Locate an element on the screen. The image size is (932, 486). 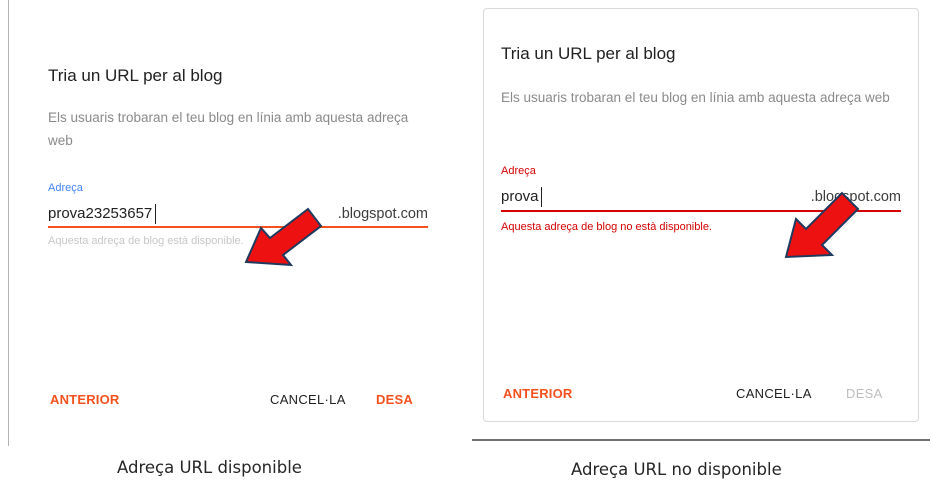
save-button: DESA is located at coordinates (394, 399).